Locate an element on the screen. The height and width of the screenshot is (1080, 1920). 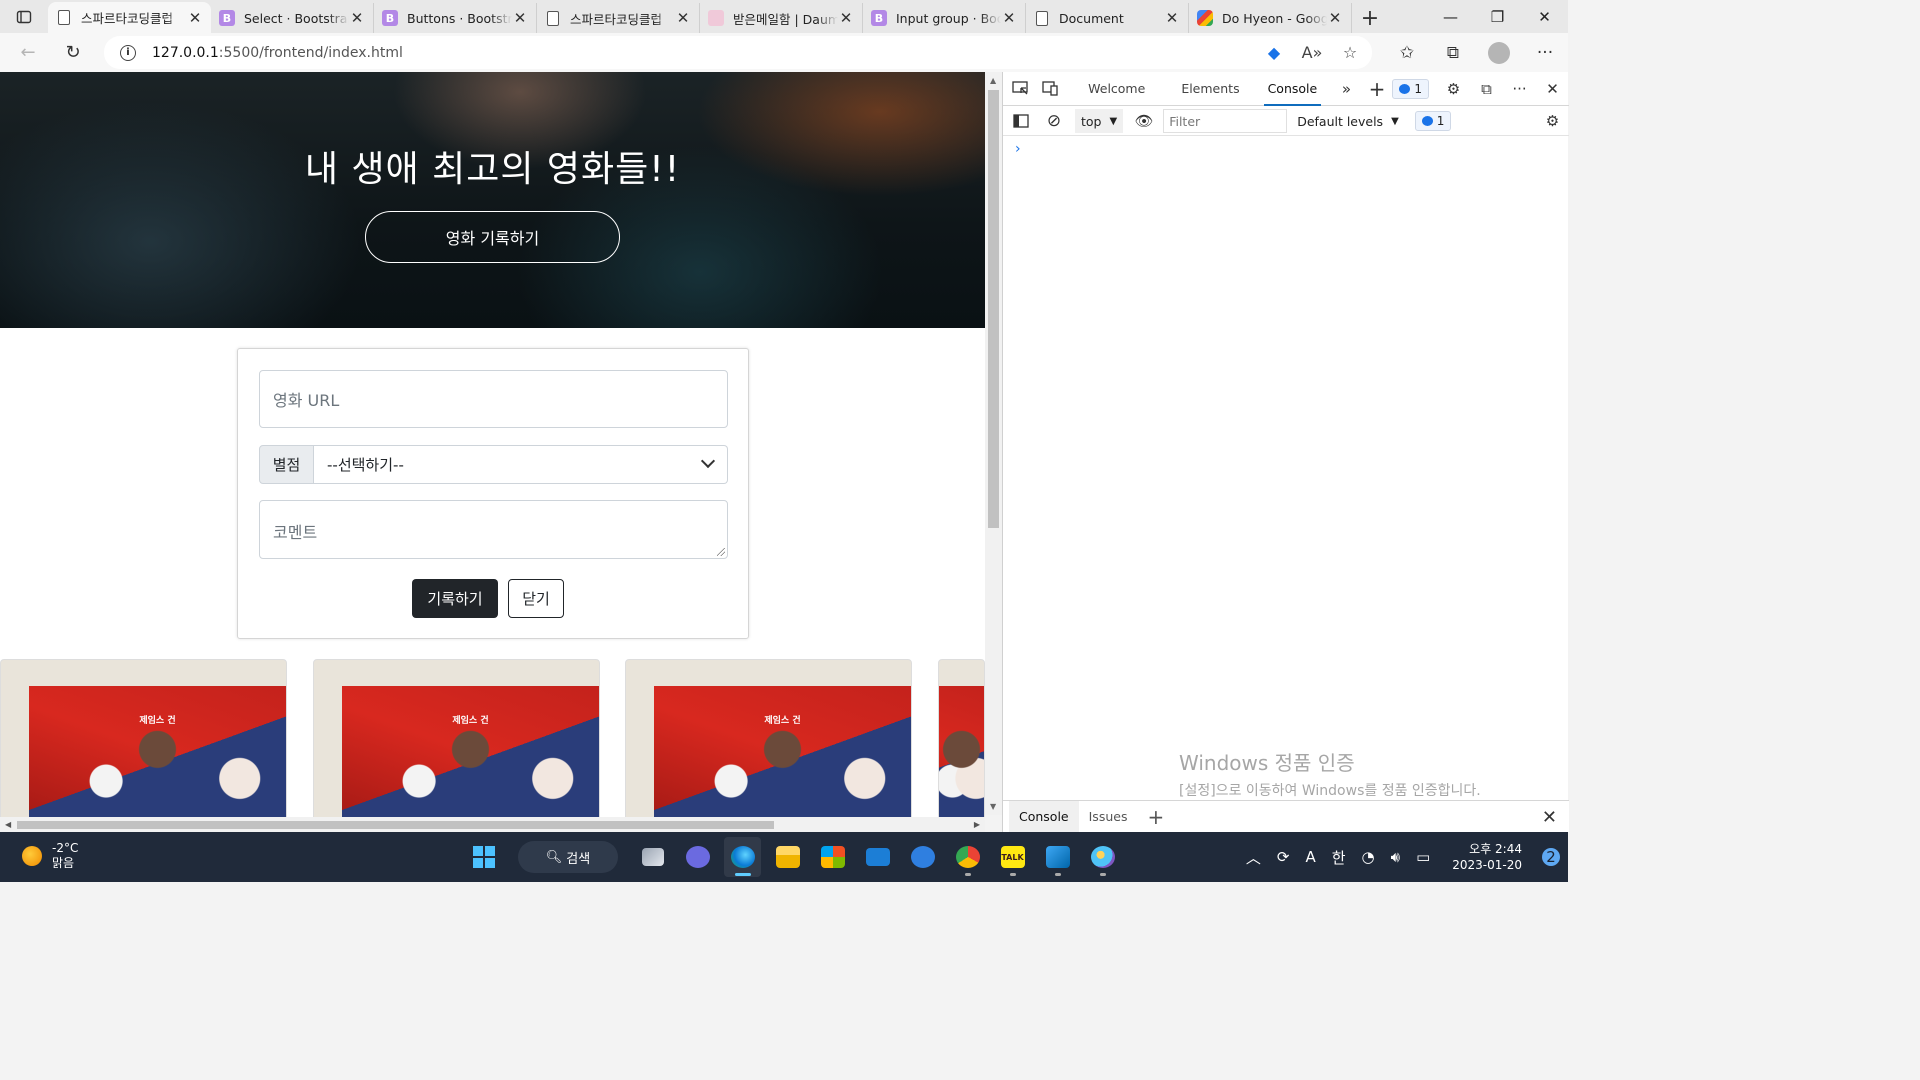
movie-card is located at coordinates (961, 739).